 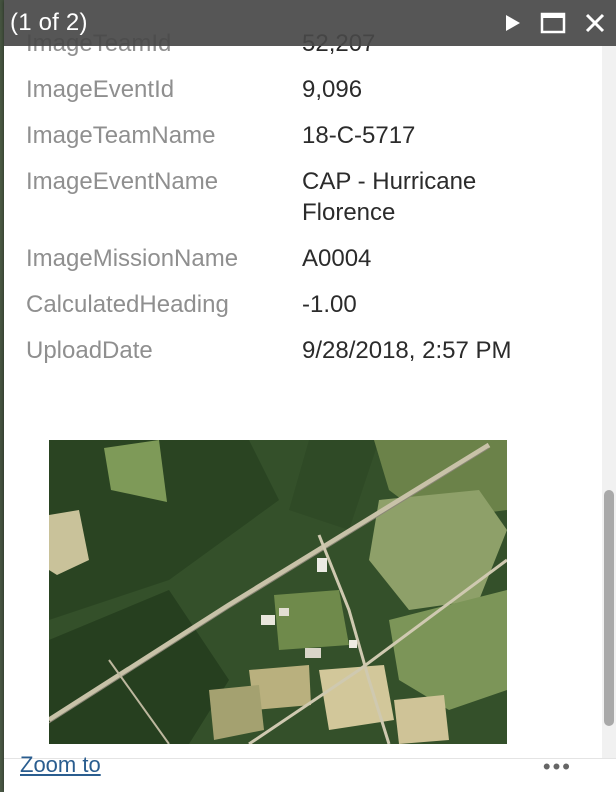 What do you see at coordinates (310, 23) in the screenshot?
I see `popup-header: (1 of 2)` at bounding box center [310, 23].